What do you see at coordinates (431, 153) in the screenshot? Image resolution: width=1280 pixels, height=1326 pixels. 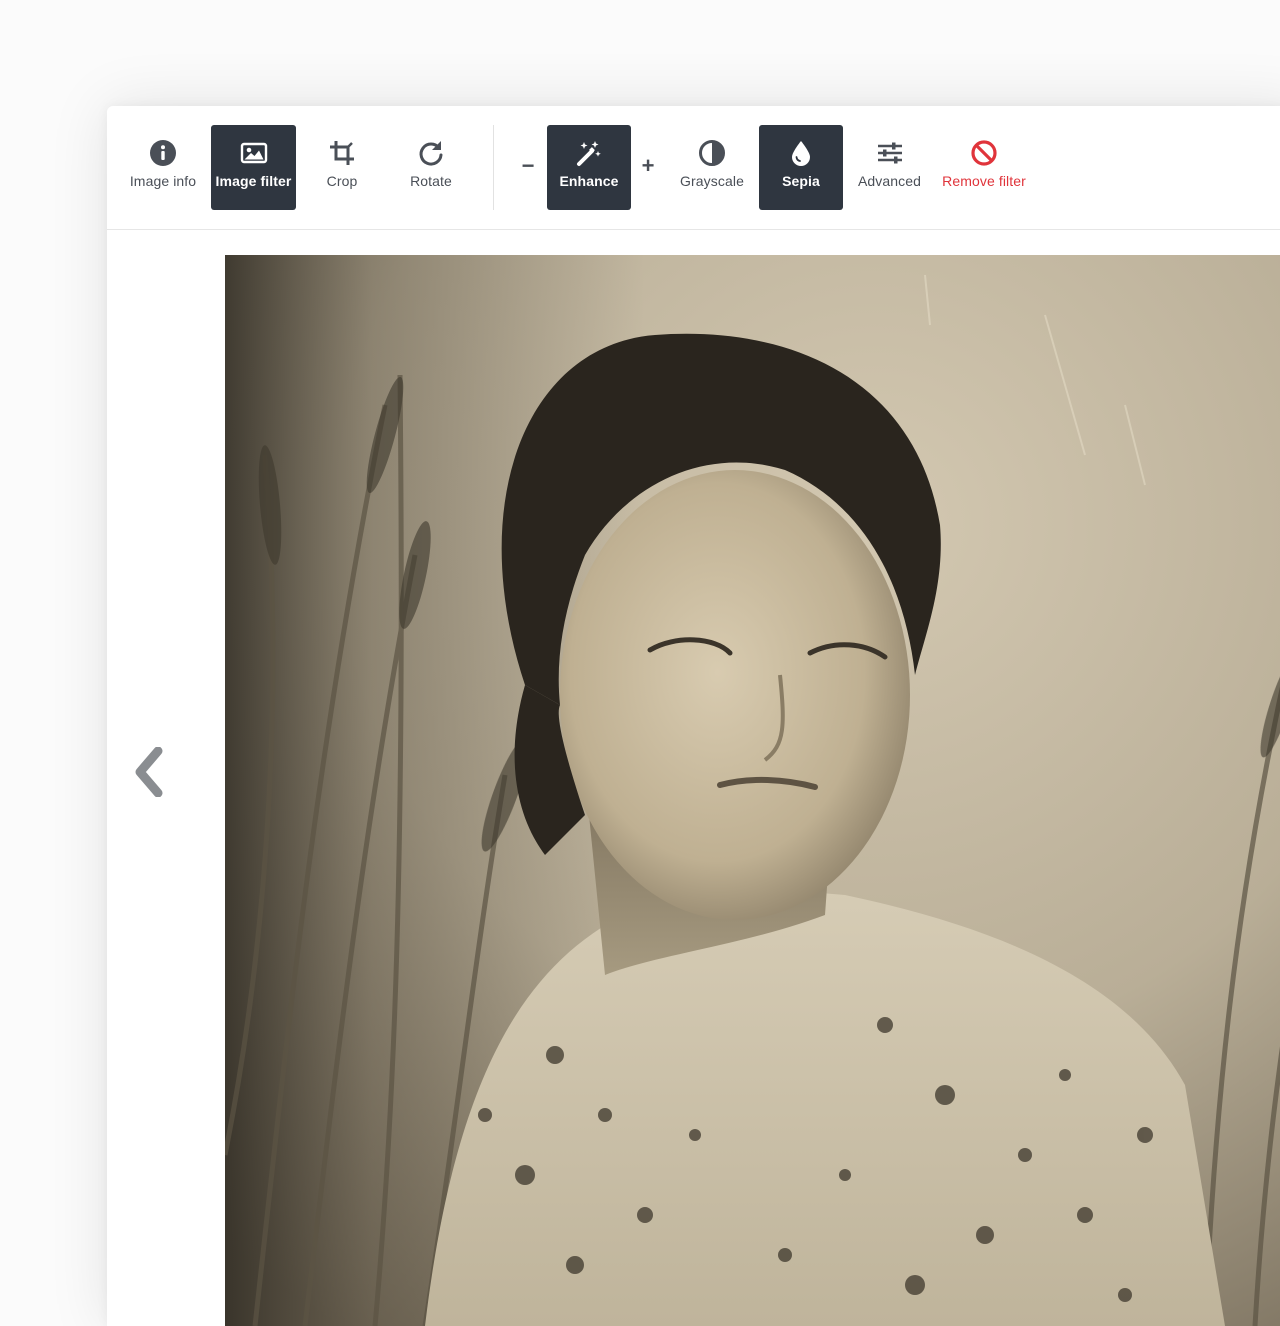 I see `rotate-icon` at bounding box center [431, 153].